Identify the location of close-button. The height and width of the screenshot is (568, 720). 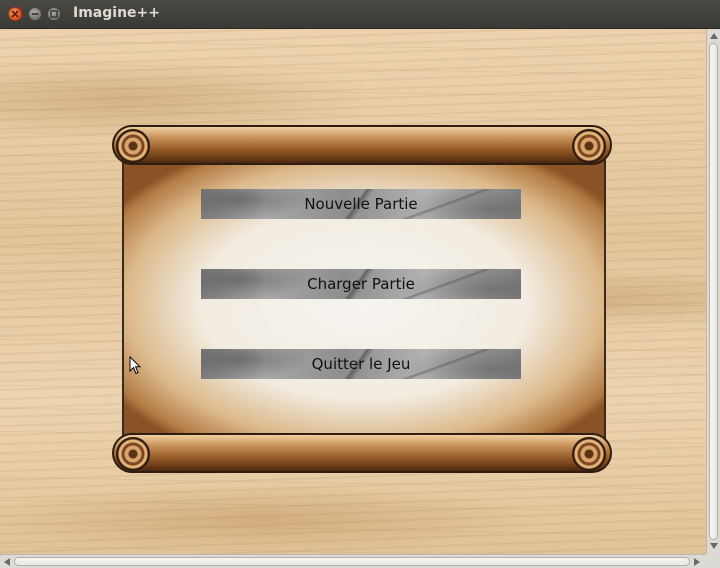
(15, 14).